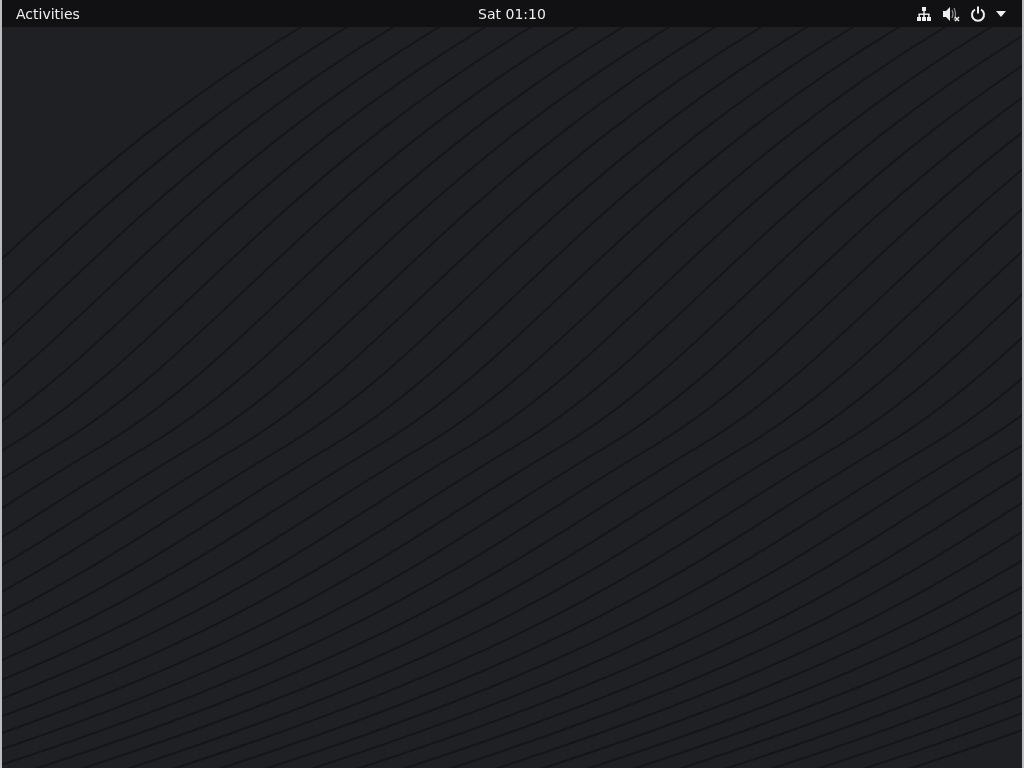  I want to click on power-icon, so click(978, 13).